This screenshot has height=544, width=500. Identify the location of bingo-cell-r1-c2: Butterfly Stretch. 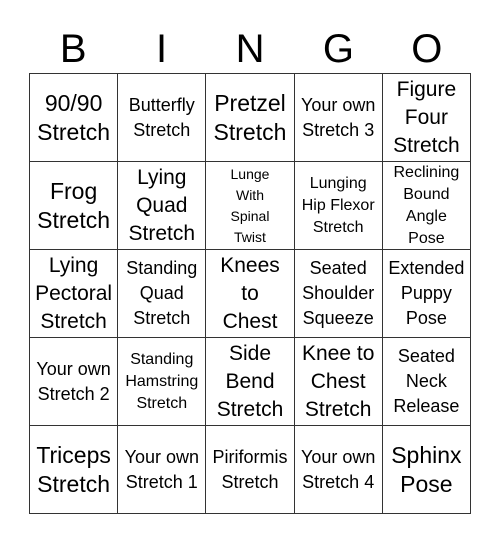
(162, 118).